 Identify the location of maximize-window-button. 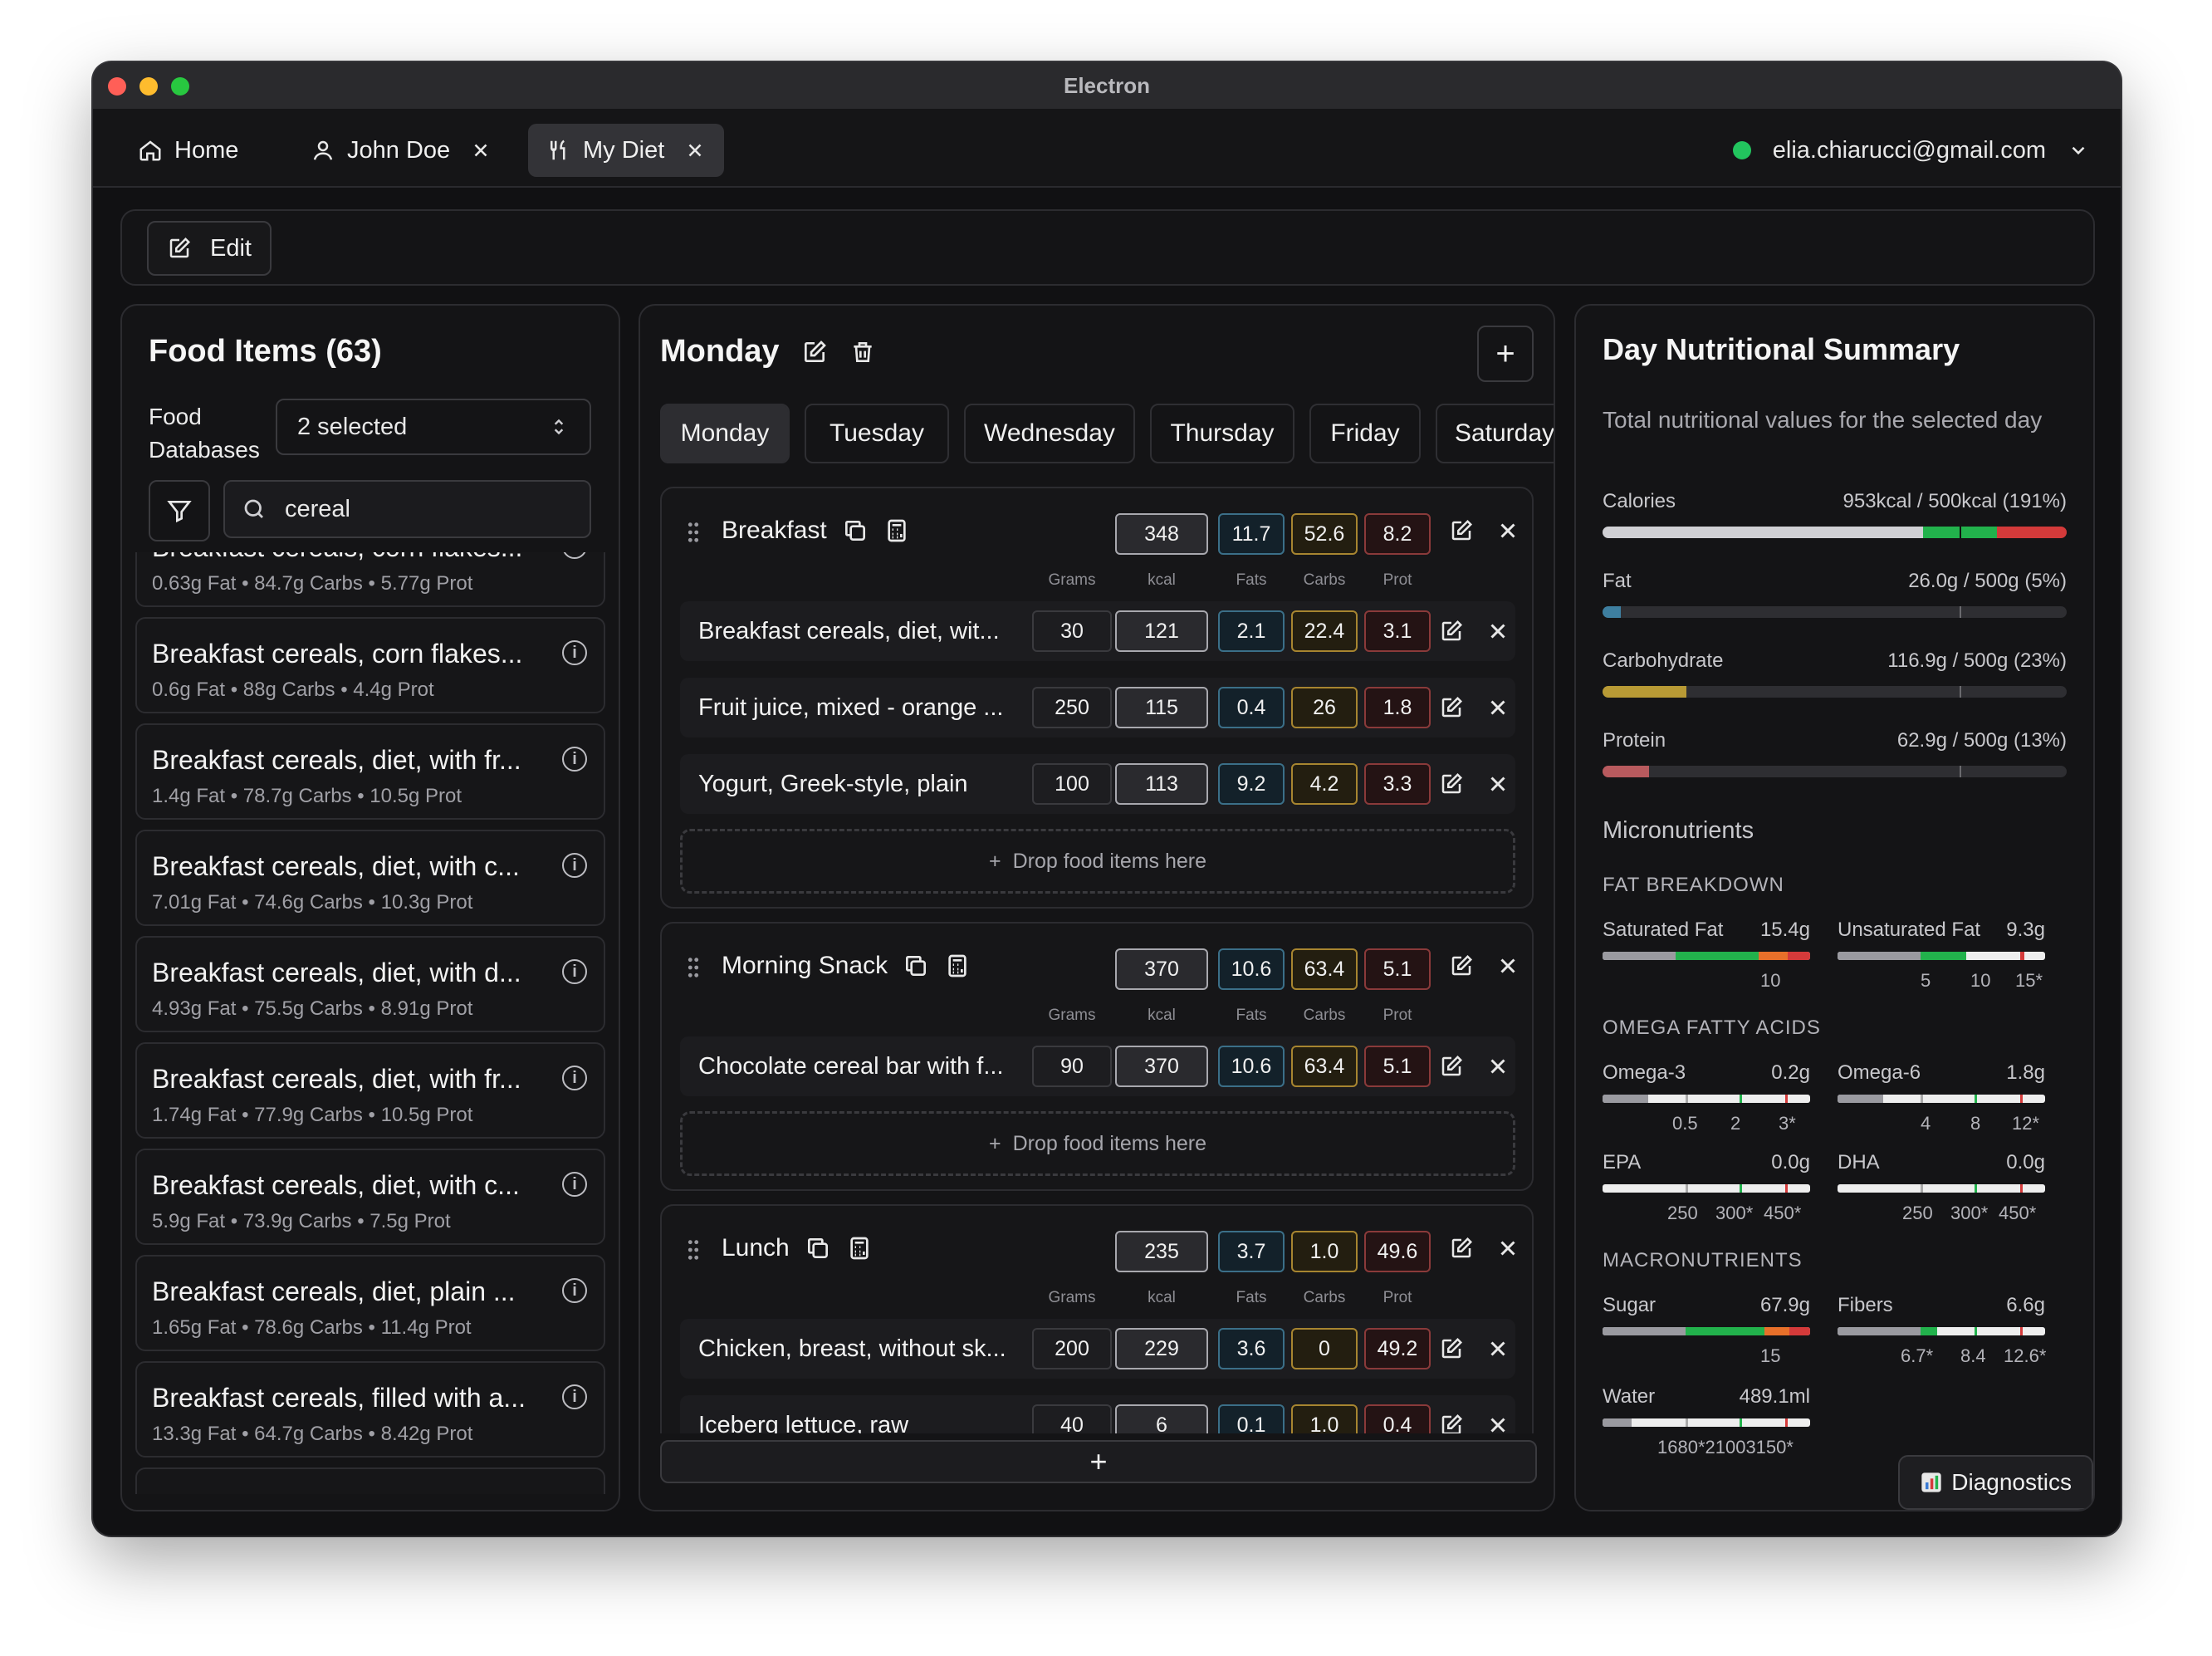
(180, 86).